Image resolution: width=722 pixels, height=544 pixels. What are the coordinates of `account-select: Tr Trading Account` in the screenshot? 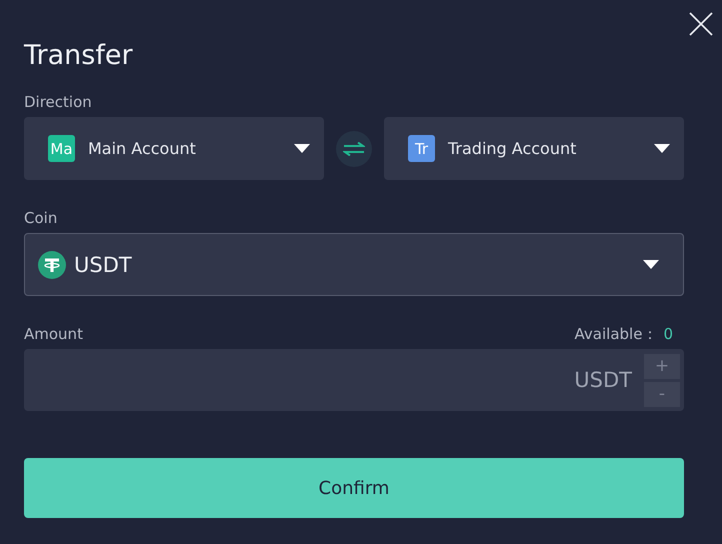 It's located at (534, 148).